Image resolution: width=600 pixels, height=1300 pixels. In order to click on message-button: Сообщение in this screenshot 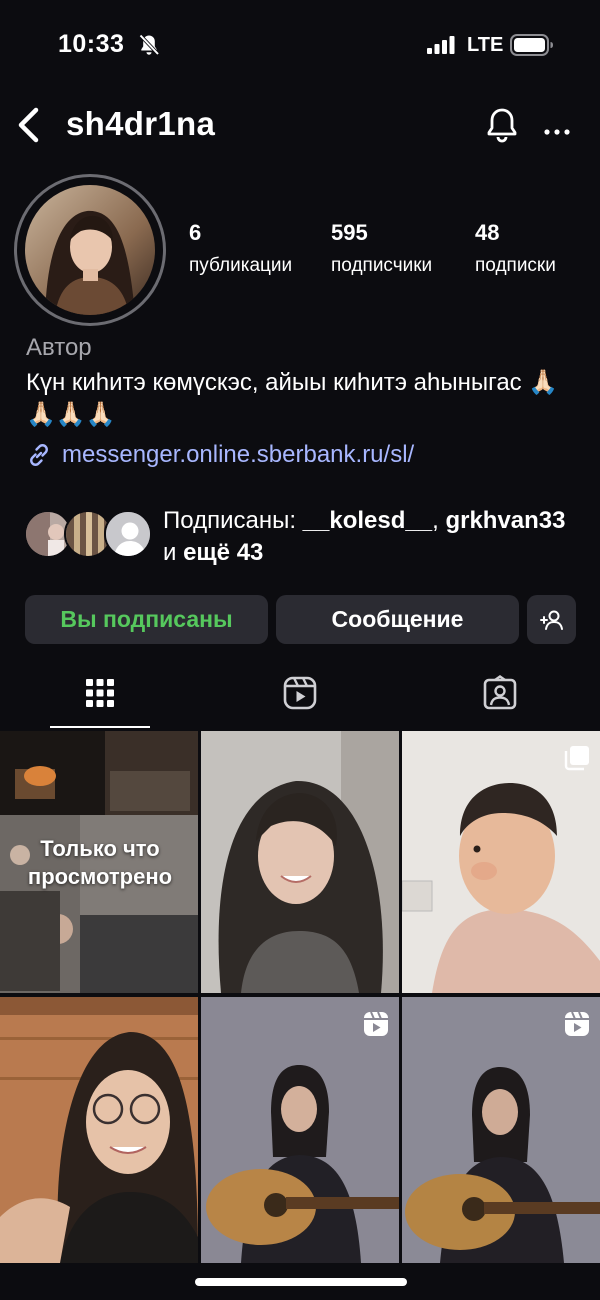, I will do `click(397, 619)`.